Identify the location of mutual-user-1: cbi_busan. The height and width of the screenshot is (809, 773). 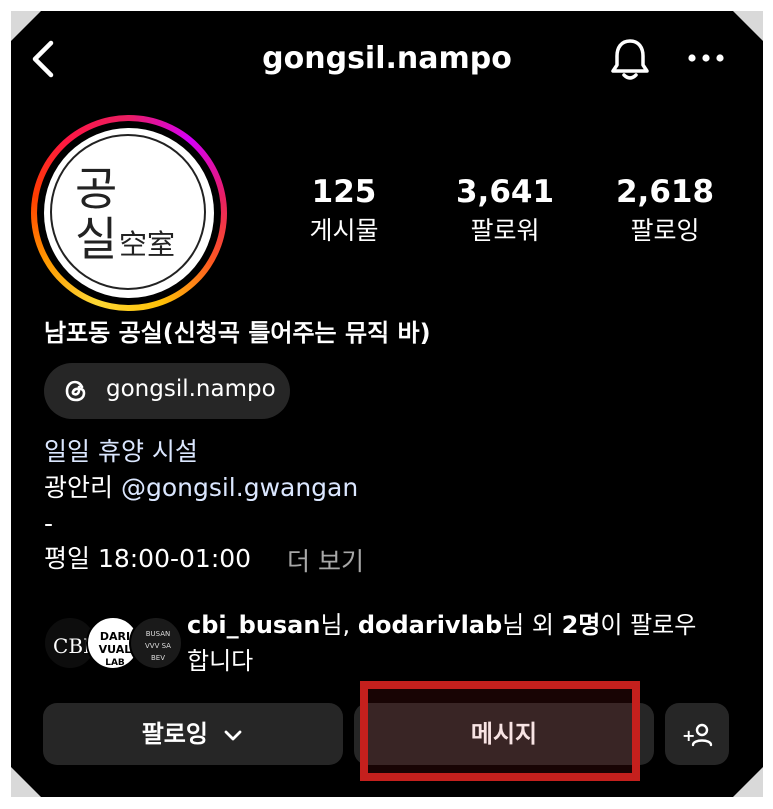
(253, 625).